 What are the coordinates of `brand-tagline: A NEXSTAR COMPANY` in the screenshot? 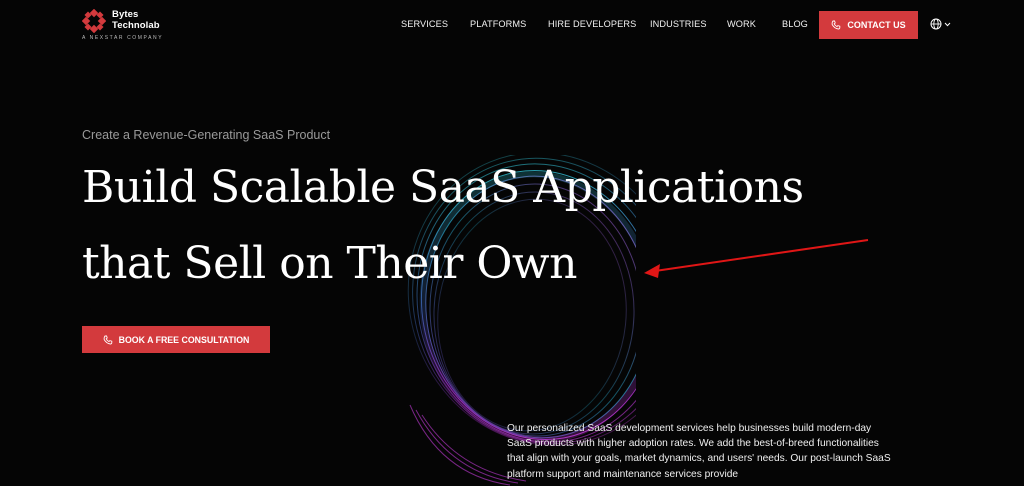 It's located at (123, 38).